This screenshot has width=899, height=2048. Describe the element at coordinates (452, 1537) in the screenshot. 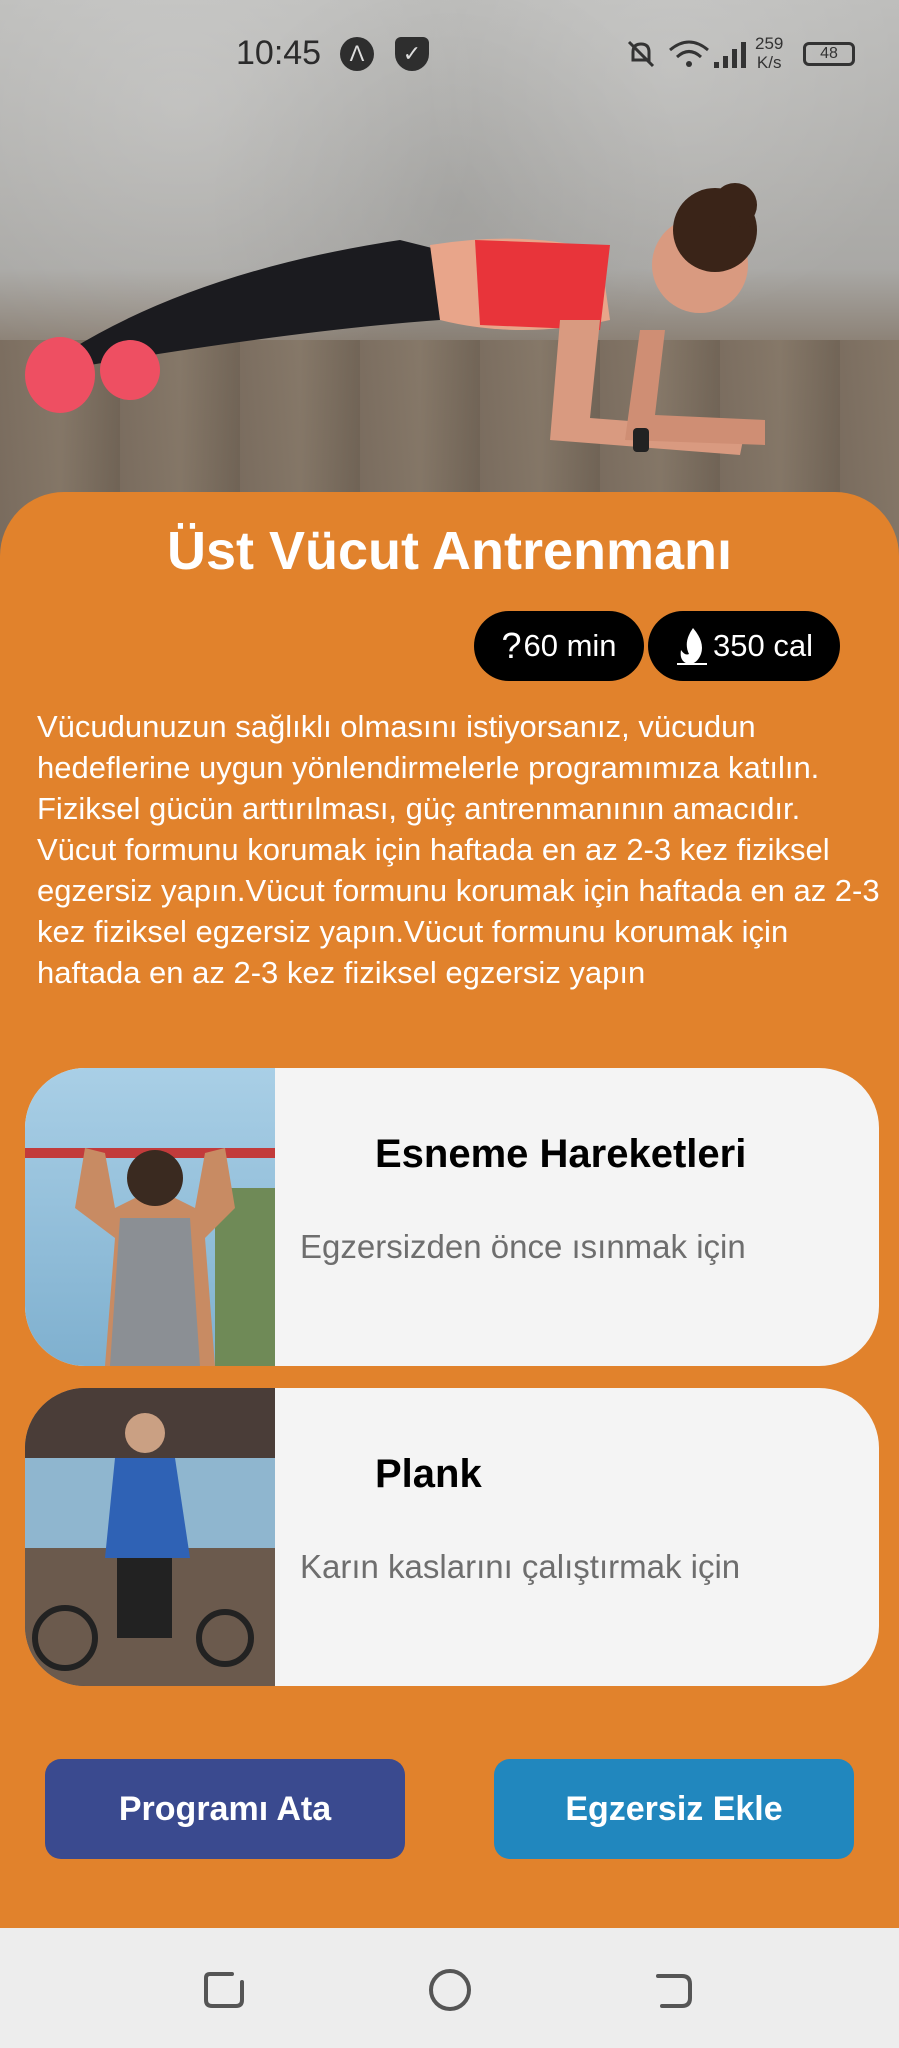

I see `exercise-card-plank: Plank Karın kaslarını çalıştırmak için` at that location.